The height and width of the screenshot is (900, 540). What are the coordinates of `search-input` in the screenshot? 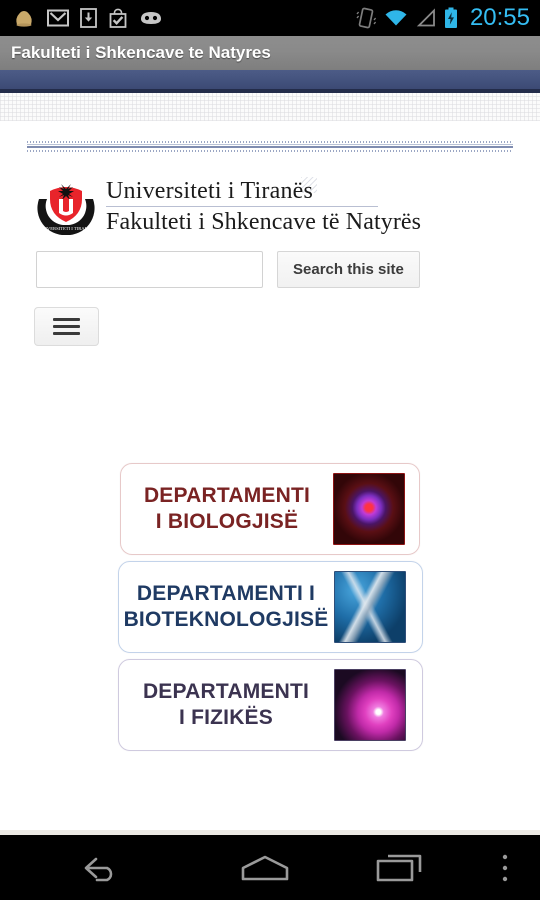 It's located at (149, 269).